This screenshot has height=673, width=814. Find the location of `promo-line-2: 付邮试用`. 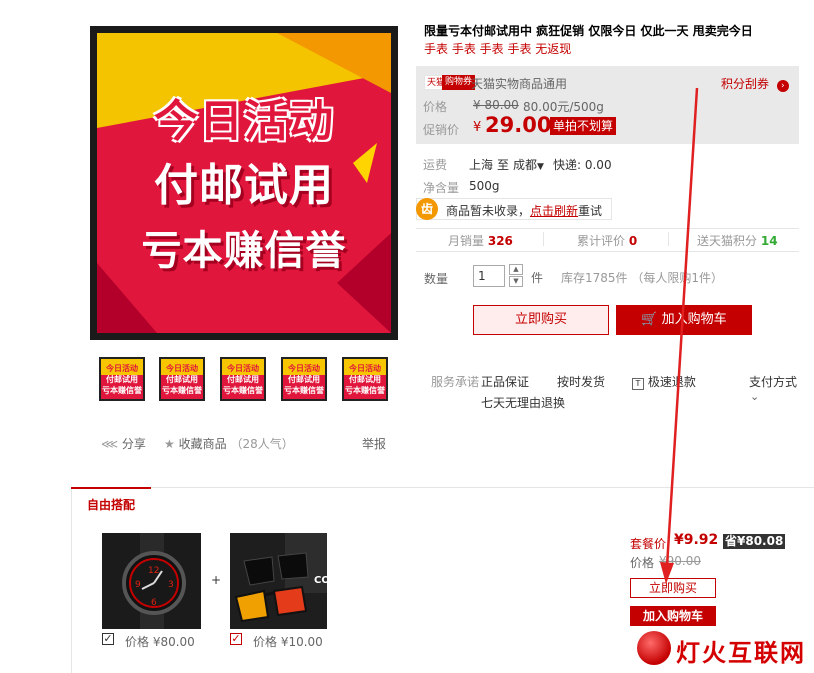

promo-line-2: 付邮试用 is located at coordinates (244, 185).